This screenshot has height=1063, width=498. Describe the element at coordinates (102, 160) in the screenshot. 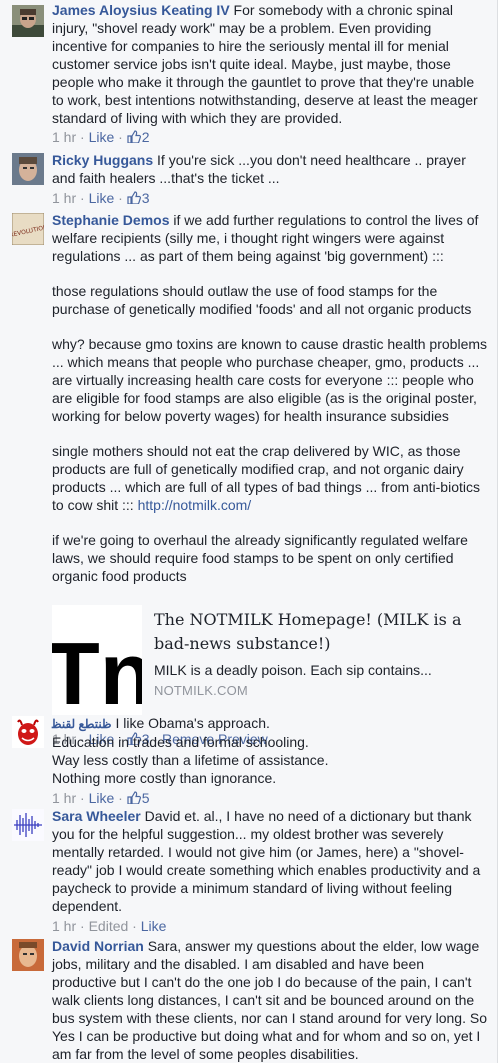

I see `comment-author: Ricky Huggans` at that location.